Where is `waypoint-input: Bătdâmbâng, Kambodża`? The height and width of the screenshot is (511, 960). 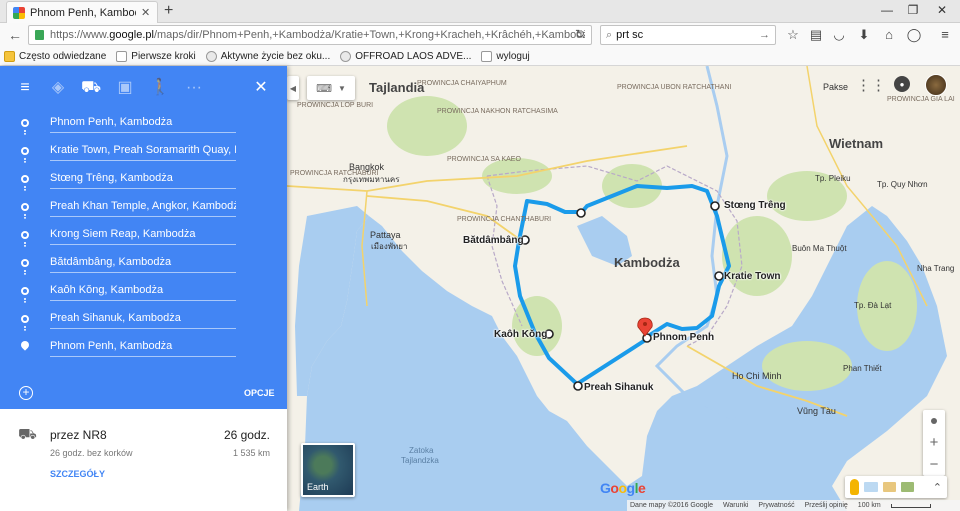 waypoint-input: Bătdâmbâng, Kambodża is located at coordinates (143, 264).